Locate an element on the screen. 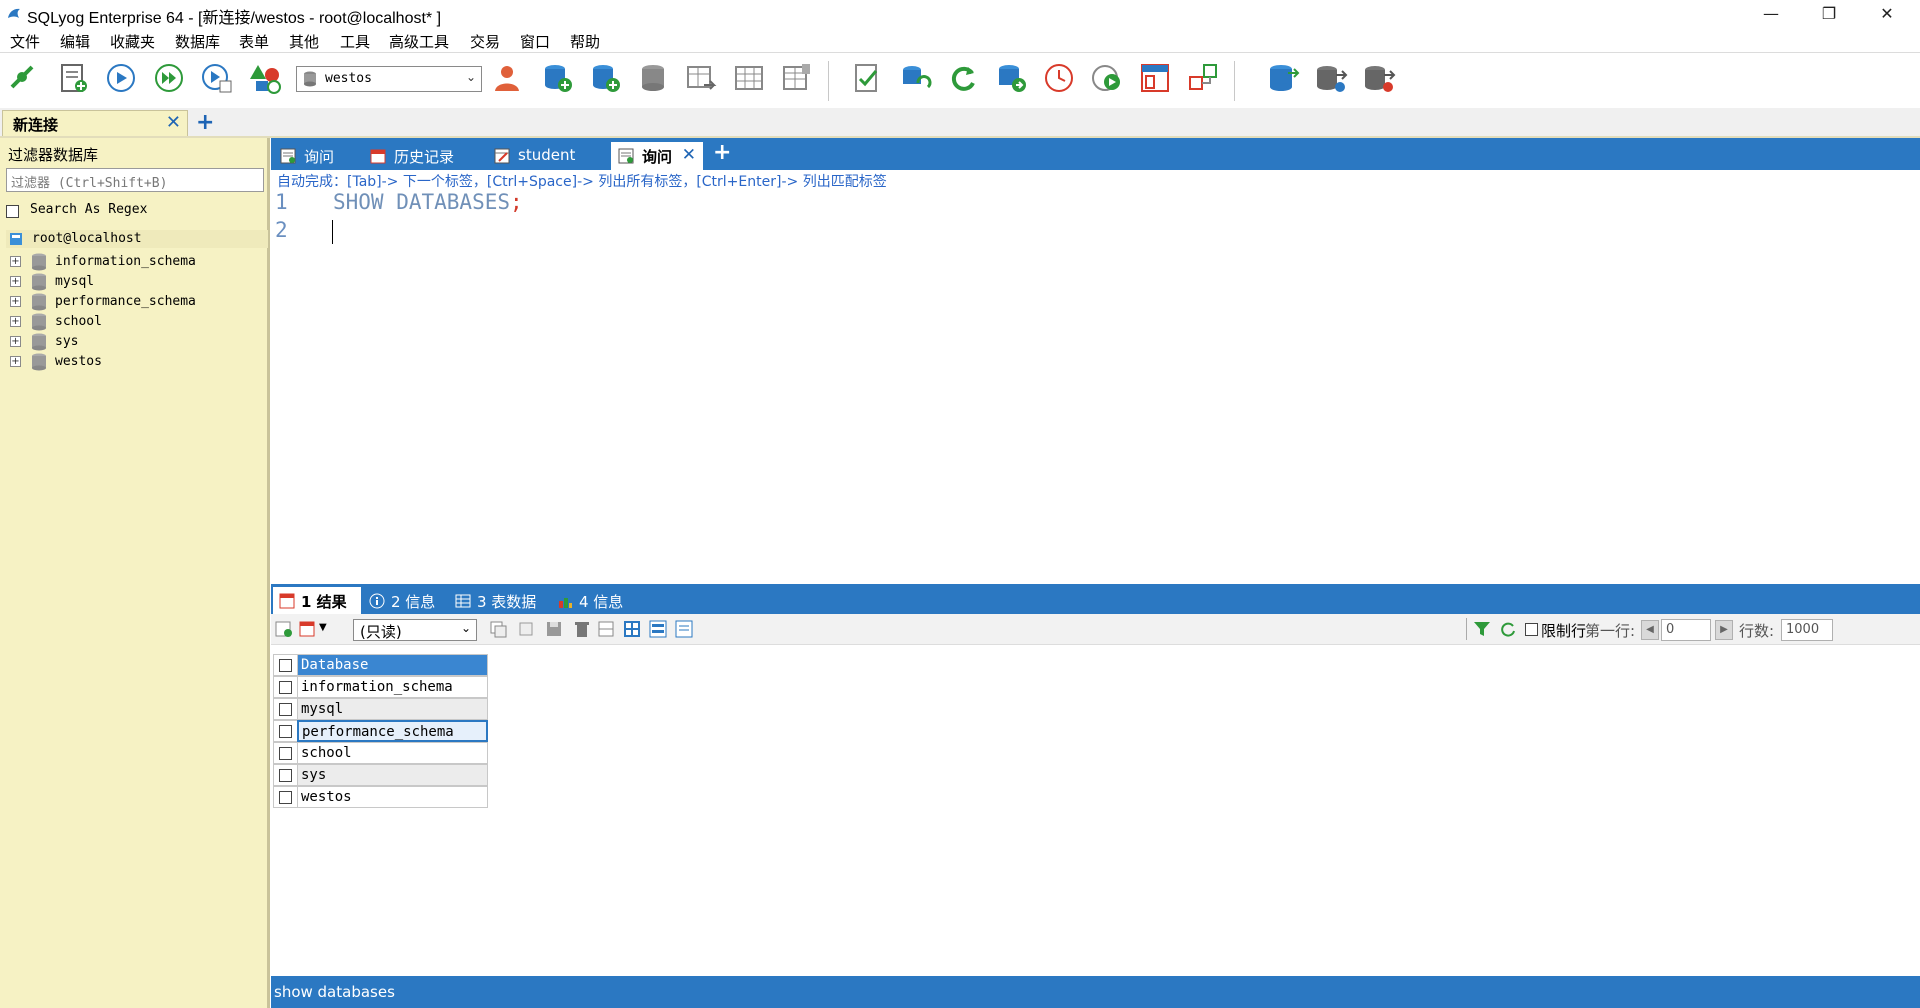 This screenshot has height=1008, width=1920. text-view-icon is located at coordinates (684, 629).